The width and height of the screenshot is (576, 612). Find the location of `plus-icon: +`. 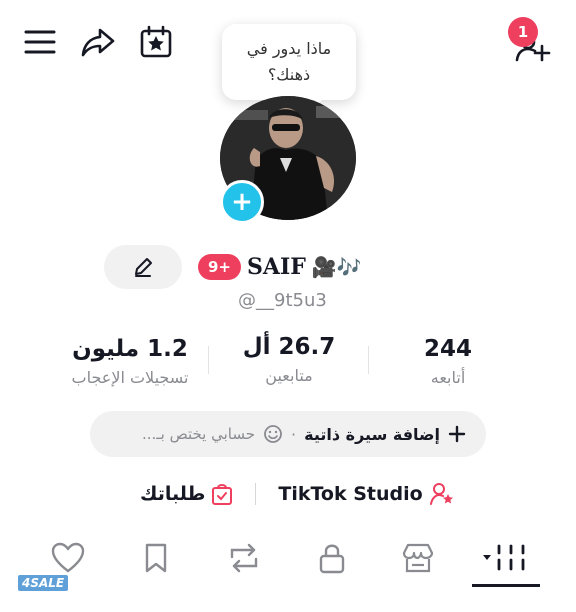

plus-icon: + is located at coordinates (242, 202).